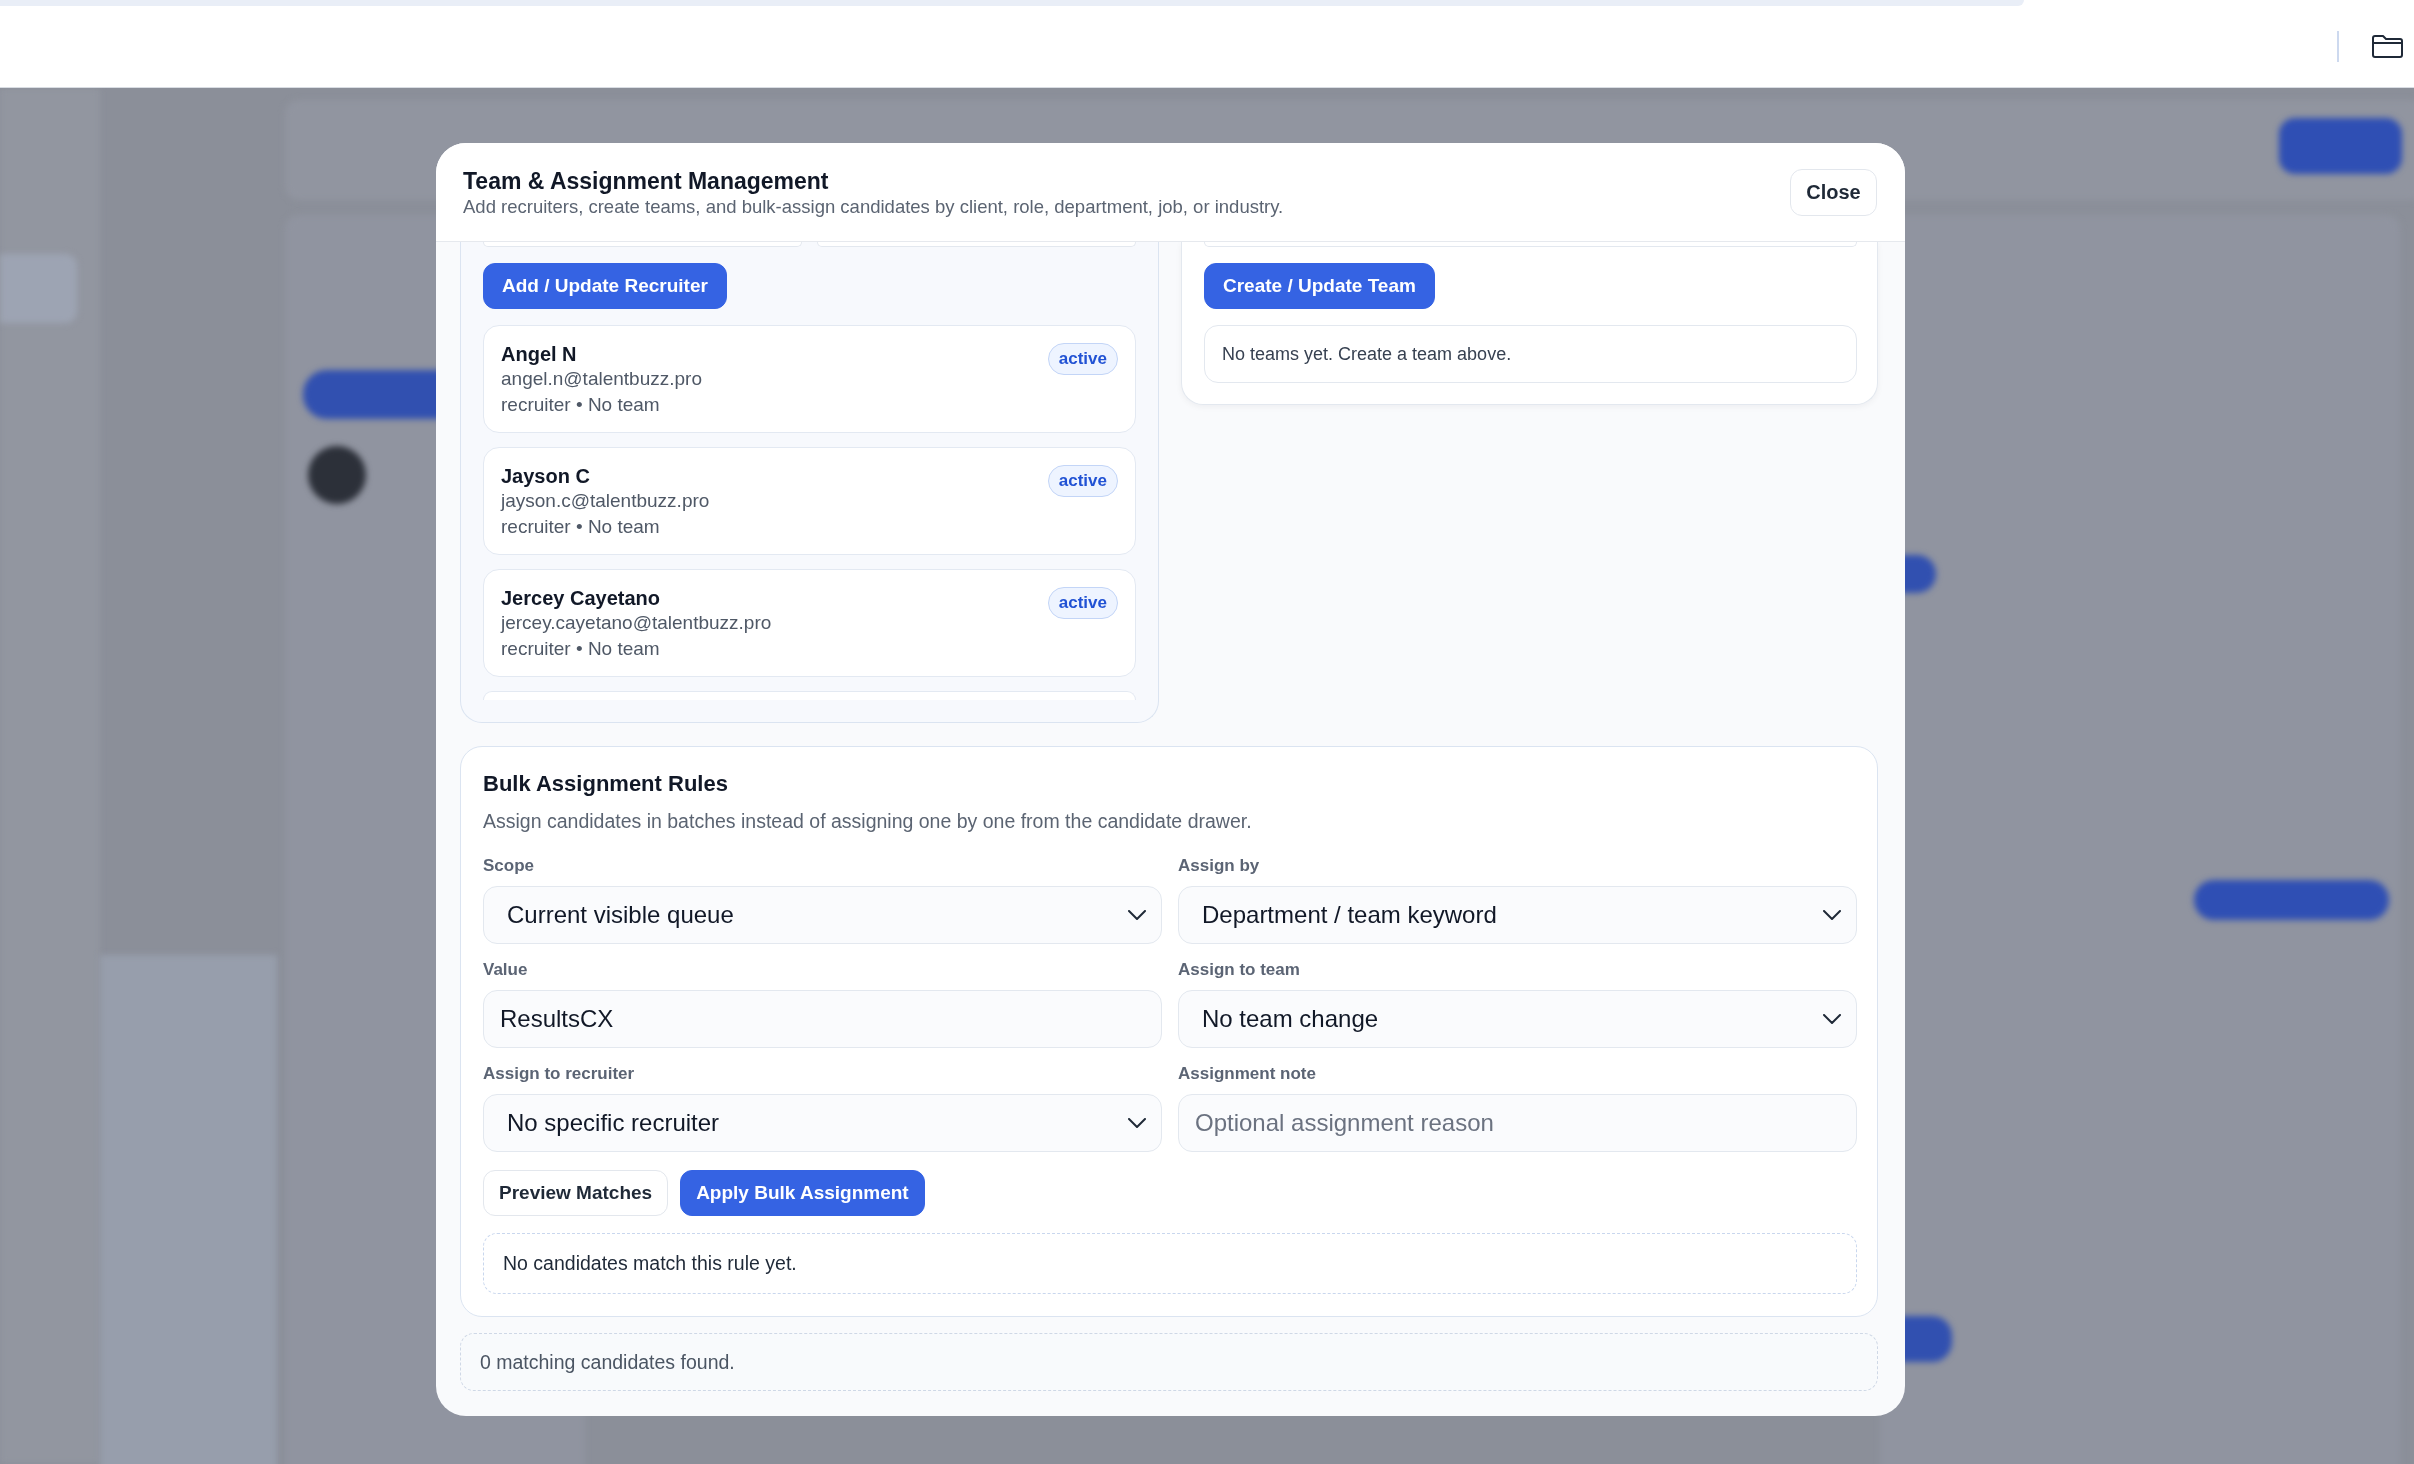 The image size is (2414, 1464). I want to click on field-label: Assignment note, so click(1247, 1074).